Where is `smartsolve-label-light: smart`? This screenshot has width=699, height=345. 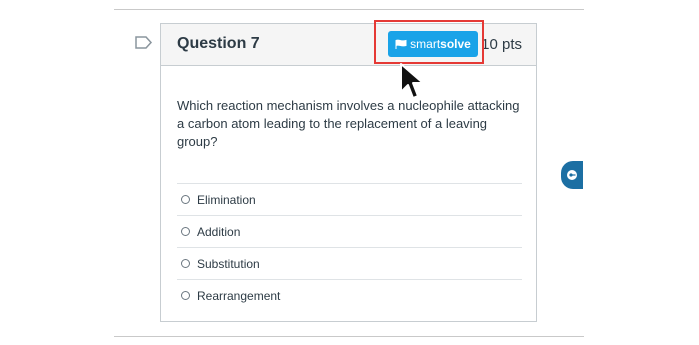
smartsolve-label-light: smart is located at coordinates (425, 44).